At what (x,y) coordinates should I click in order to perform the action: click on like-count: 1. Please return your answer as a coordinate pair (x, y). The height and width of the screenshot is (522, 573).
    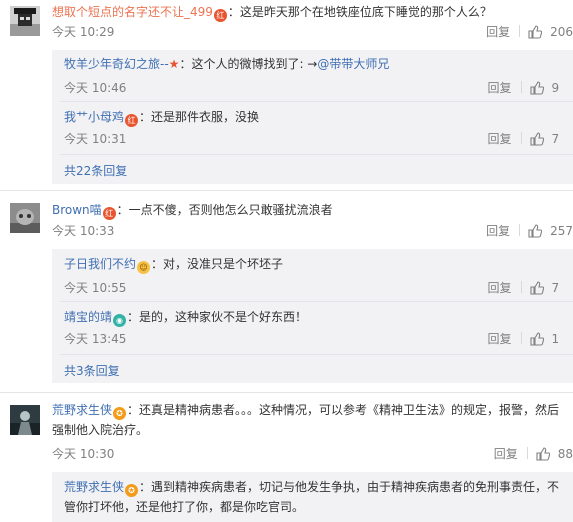
    Looking at the image, I should click on (555, 339).